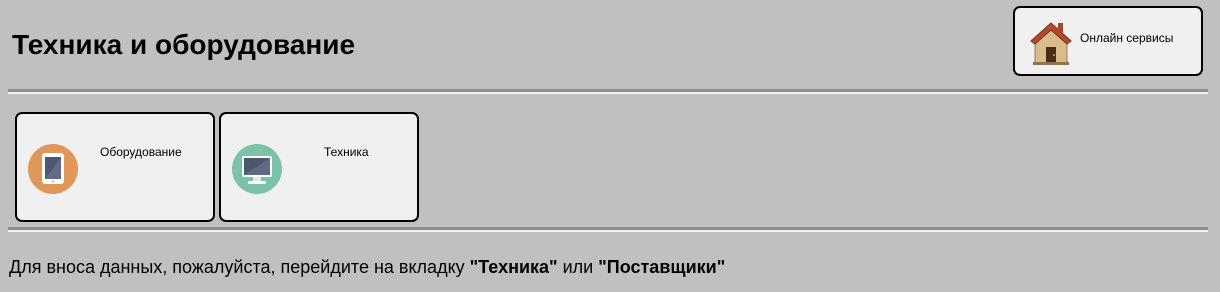 This screenshot has height=292, width=1220. What do you see at coordinates (608, 91) in the screenshot?
I see `top-divider` at bounding box center [608, 91].